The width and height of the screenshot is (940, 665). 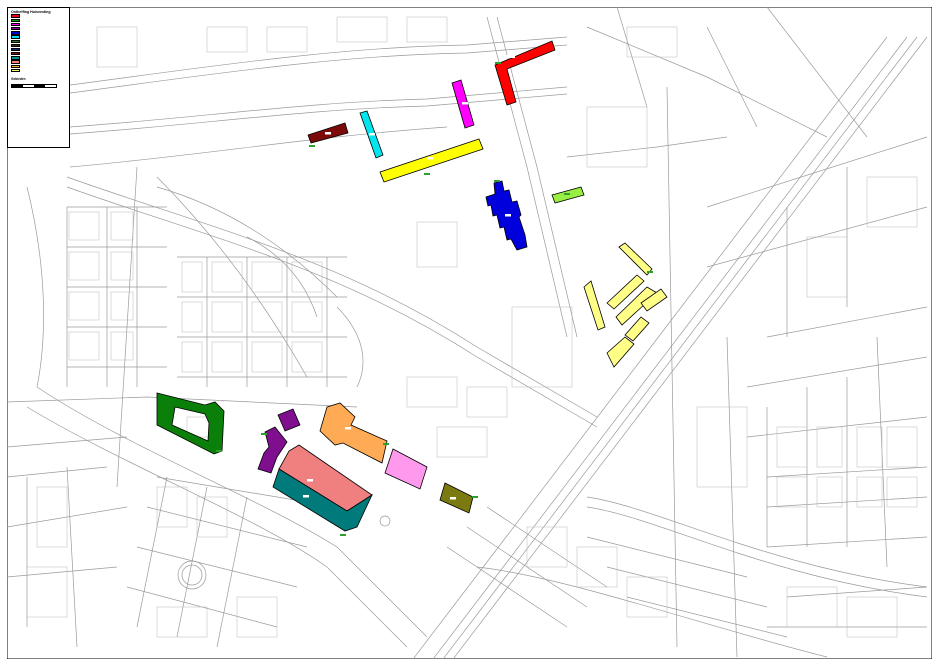 I want to click on legend-section-title: Gebieden, so click(x=18, y=78).